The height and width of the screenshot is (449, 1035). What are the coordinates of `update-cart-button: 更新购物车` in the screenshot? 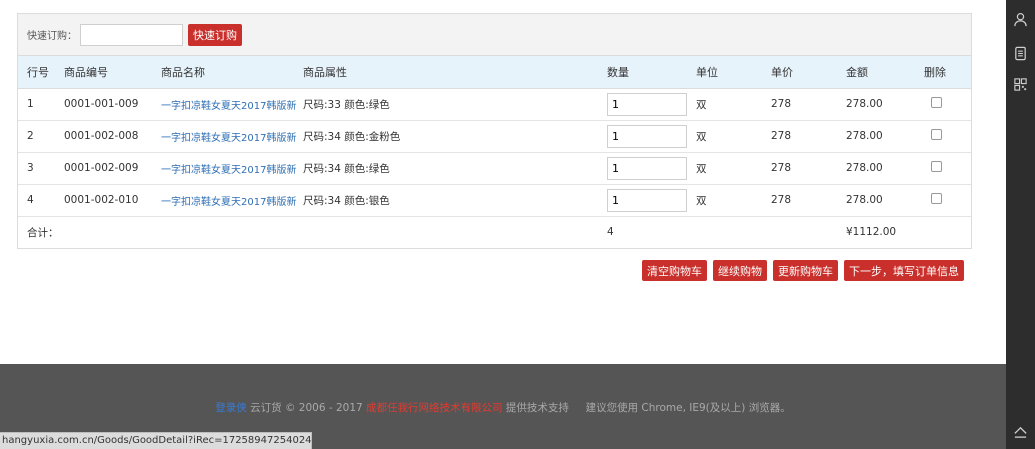 It's located at (805, 270).